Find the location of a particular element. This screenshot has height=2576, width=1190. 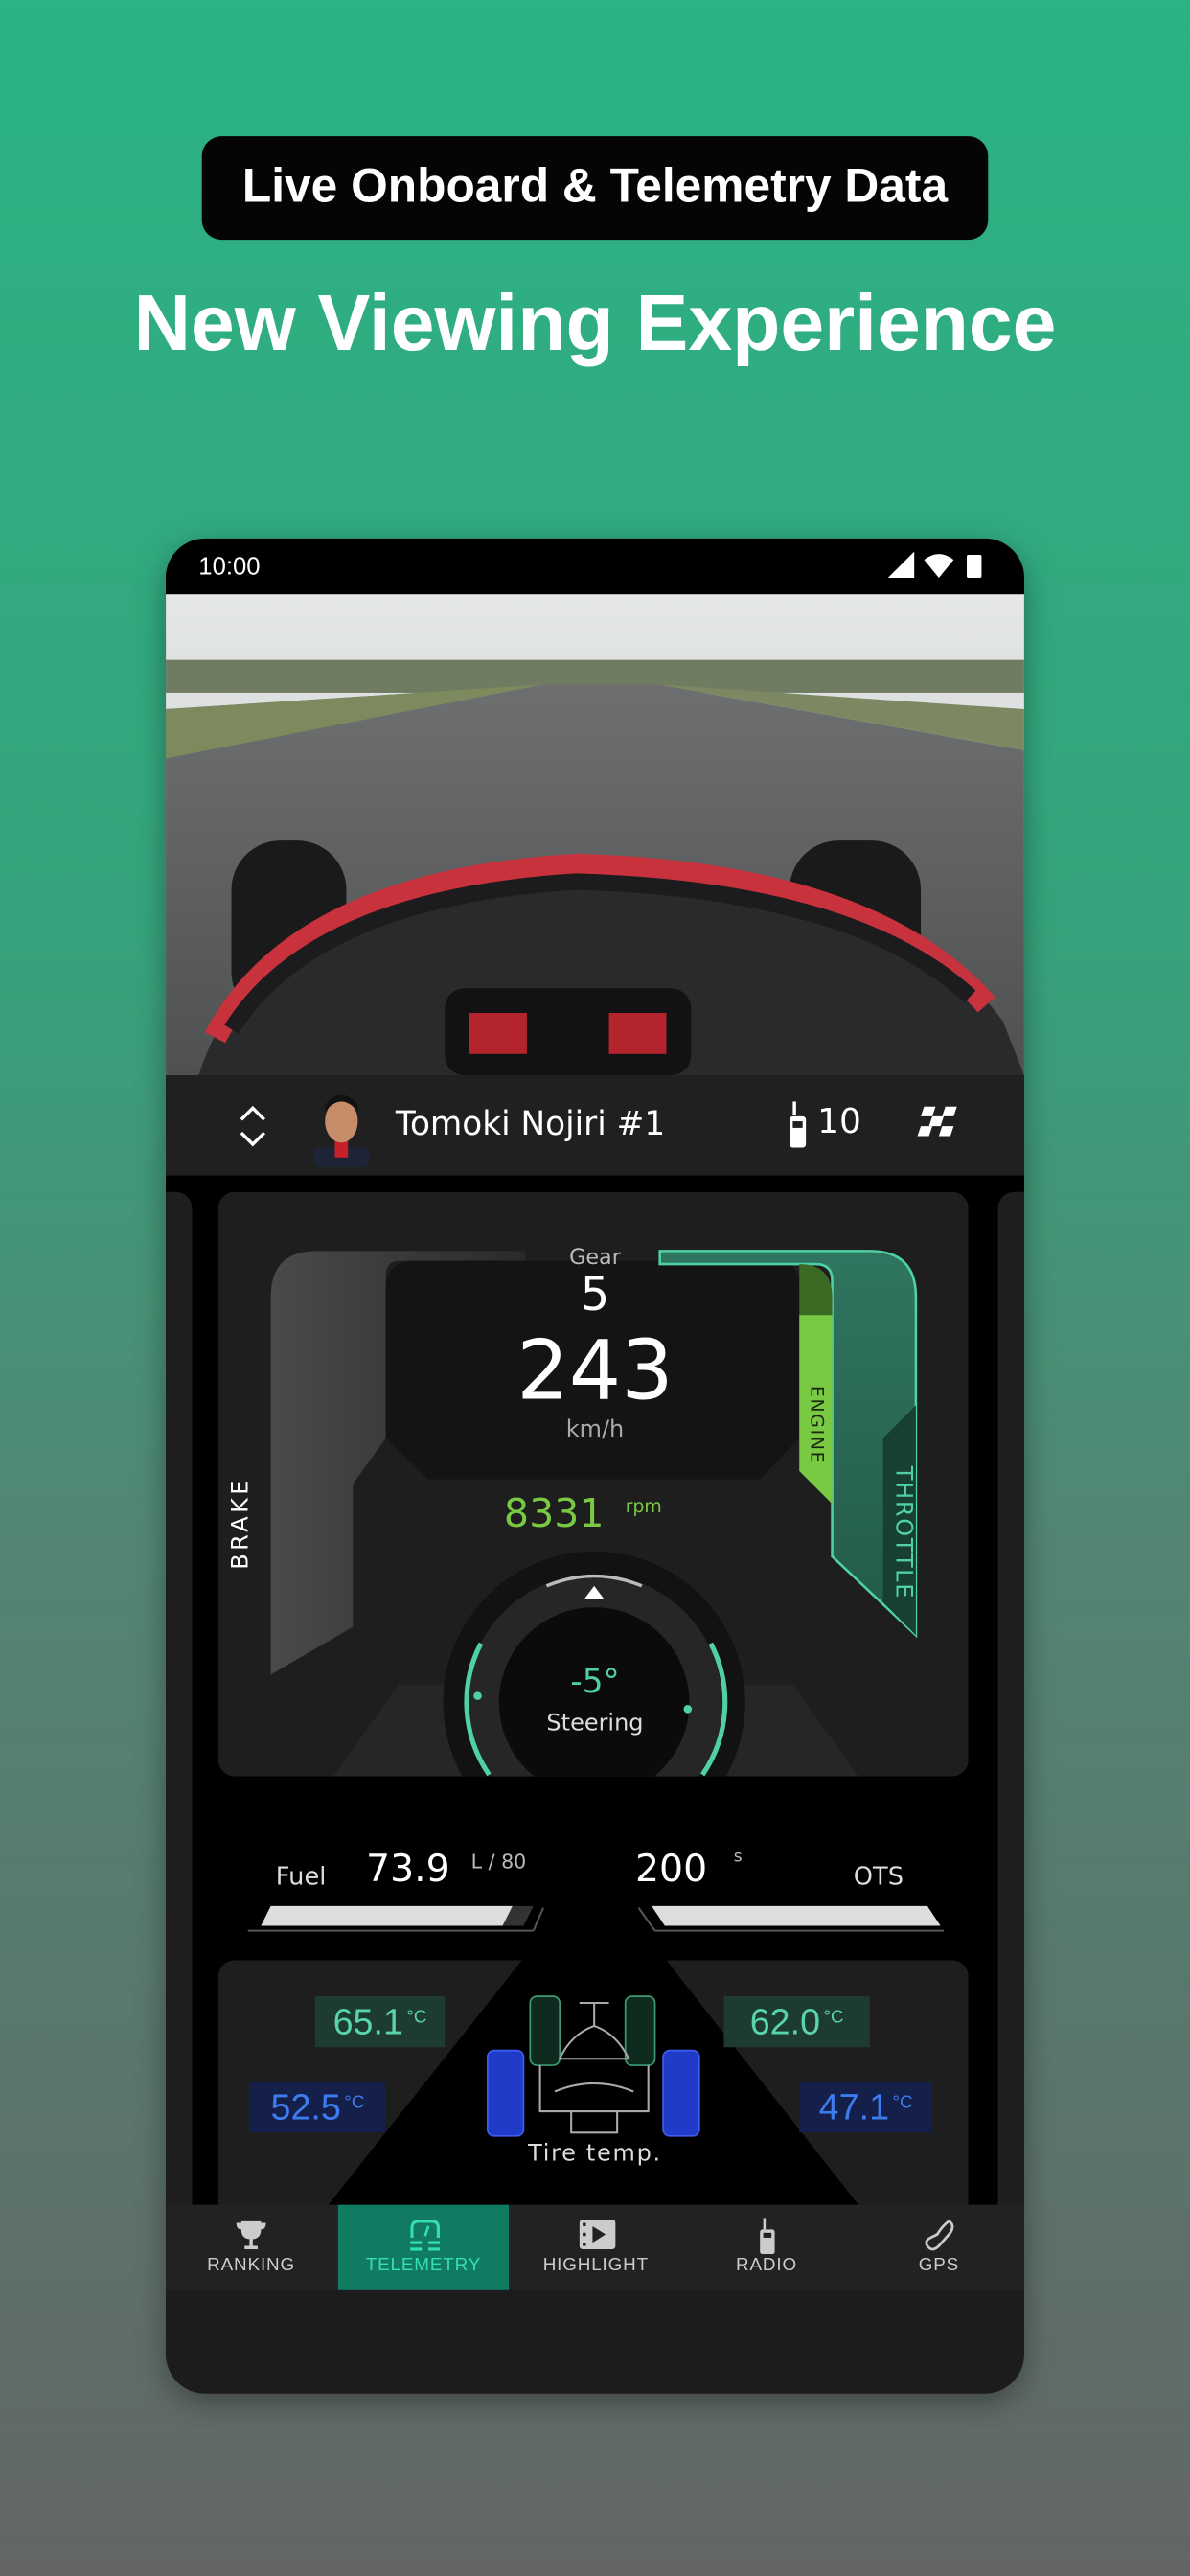

rpm-unit: rpm is located at coordinates (643, 1506).